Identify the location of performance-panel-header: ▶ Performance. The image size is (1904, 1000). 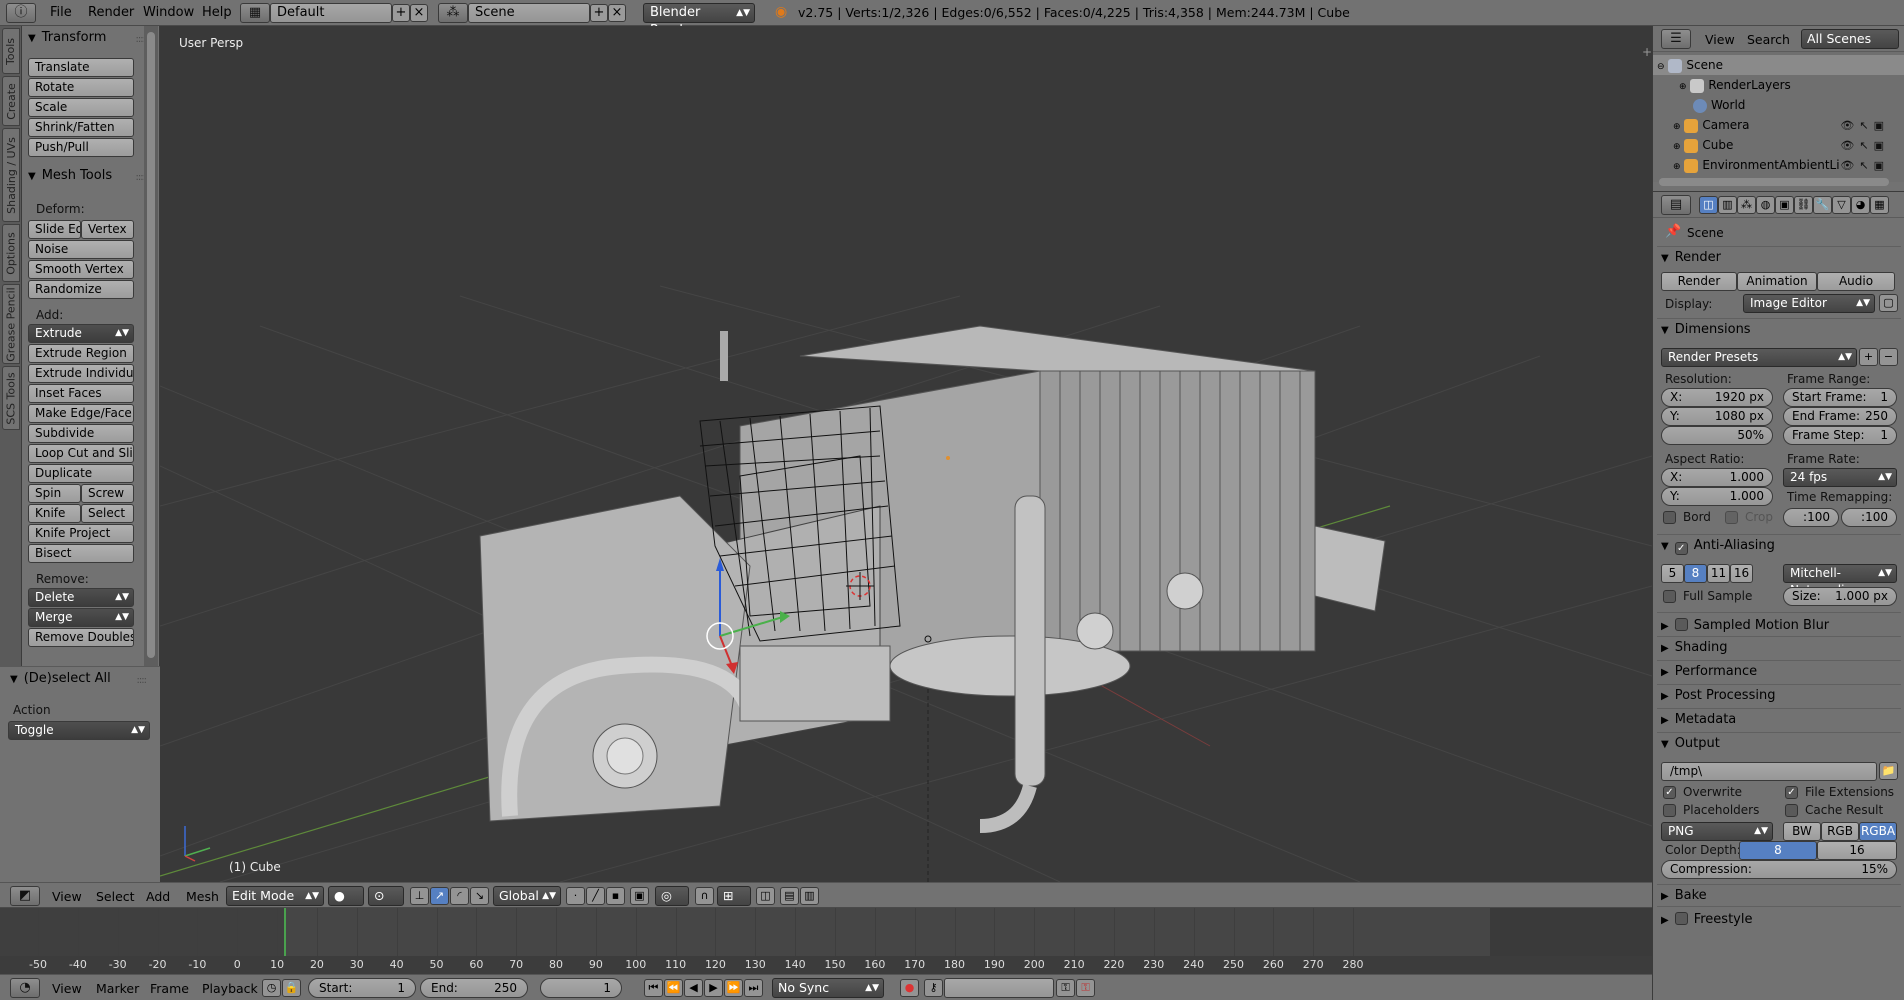
(1709, 671).